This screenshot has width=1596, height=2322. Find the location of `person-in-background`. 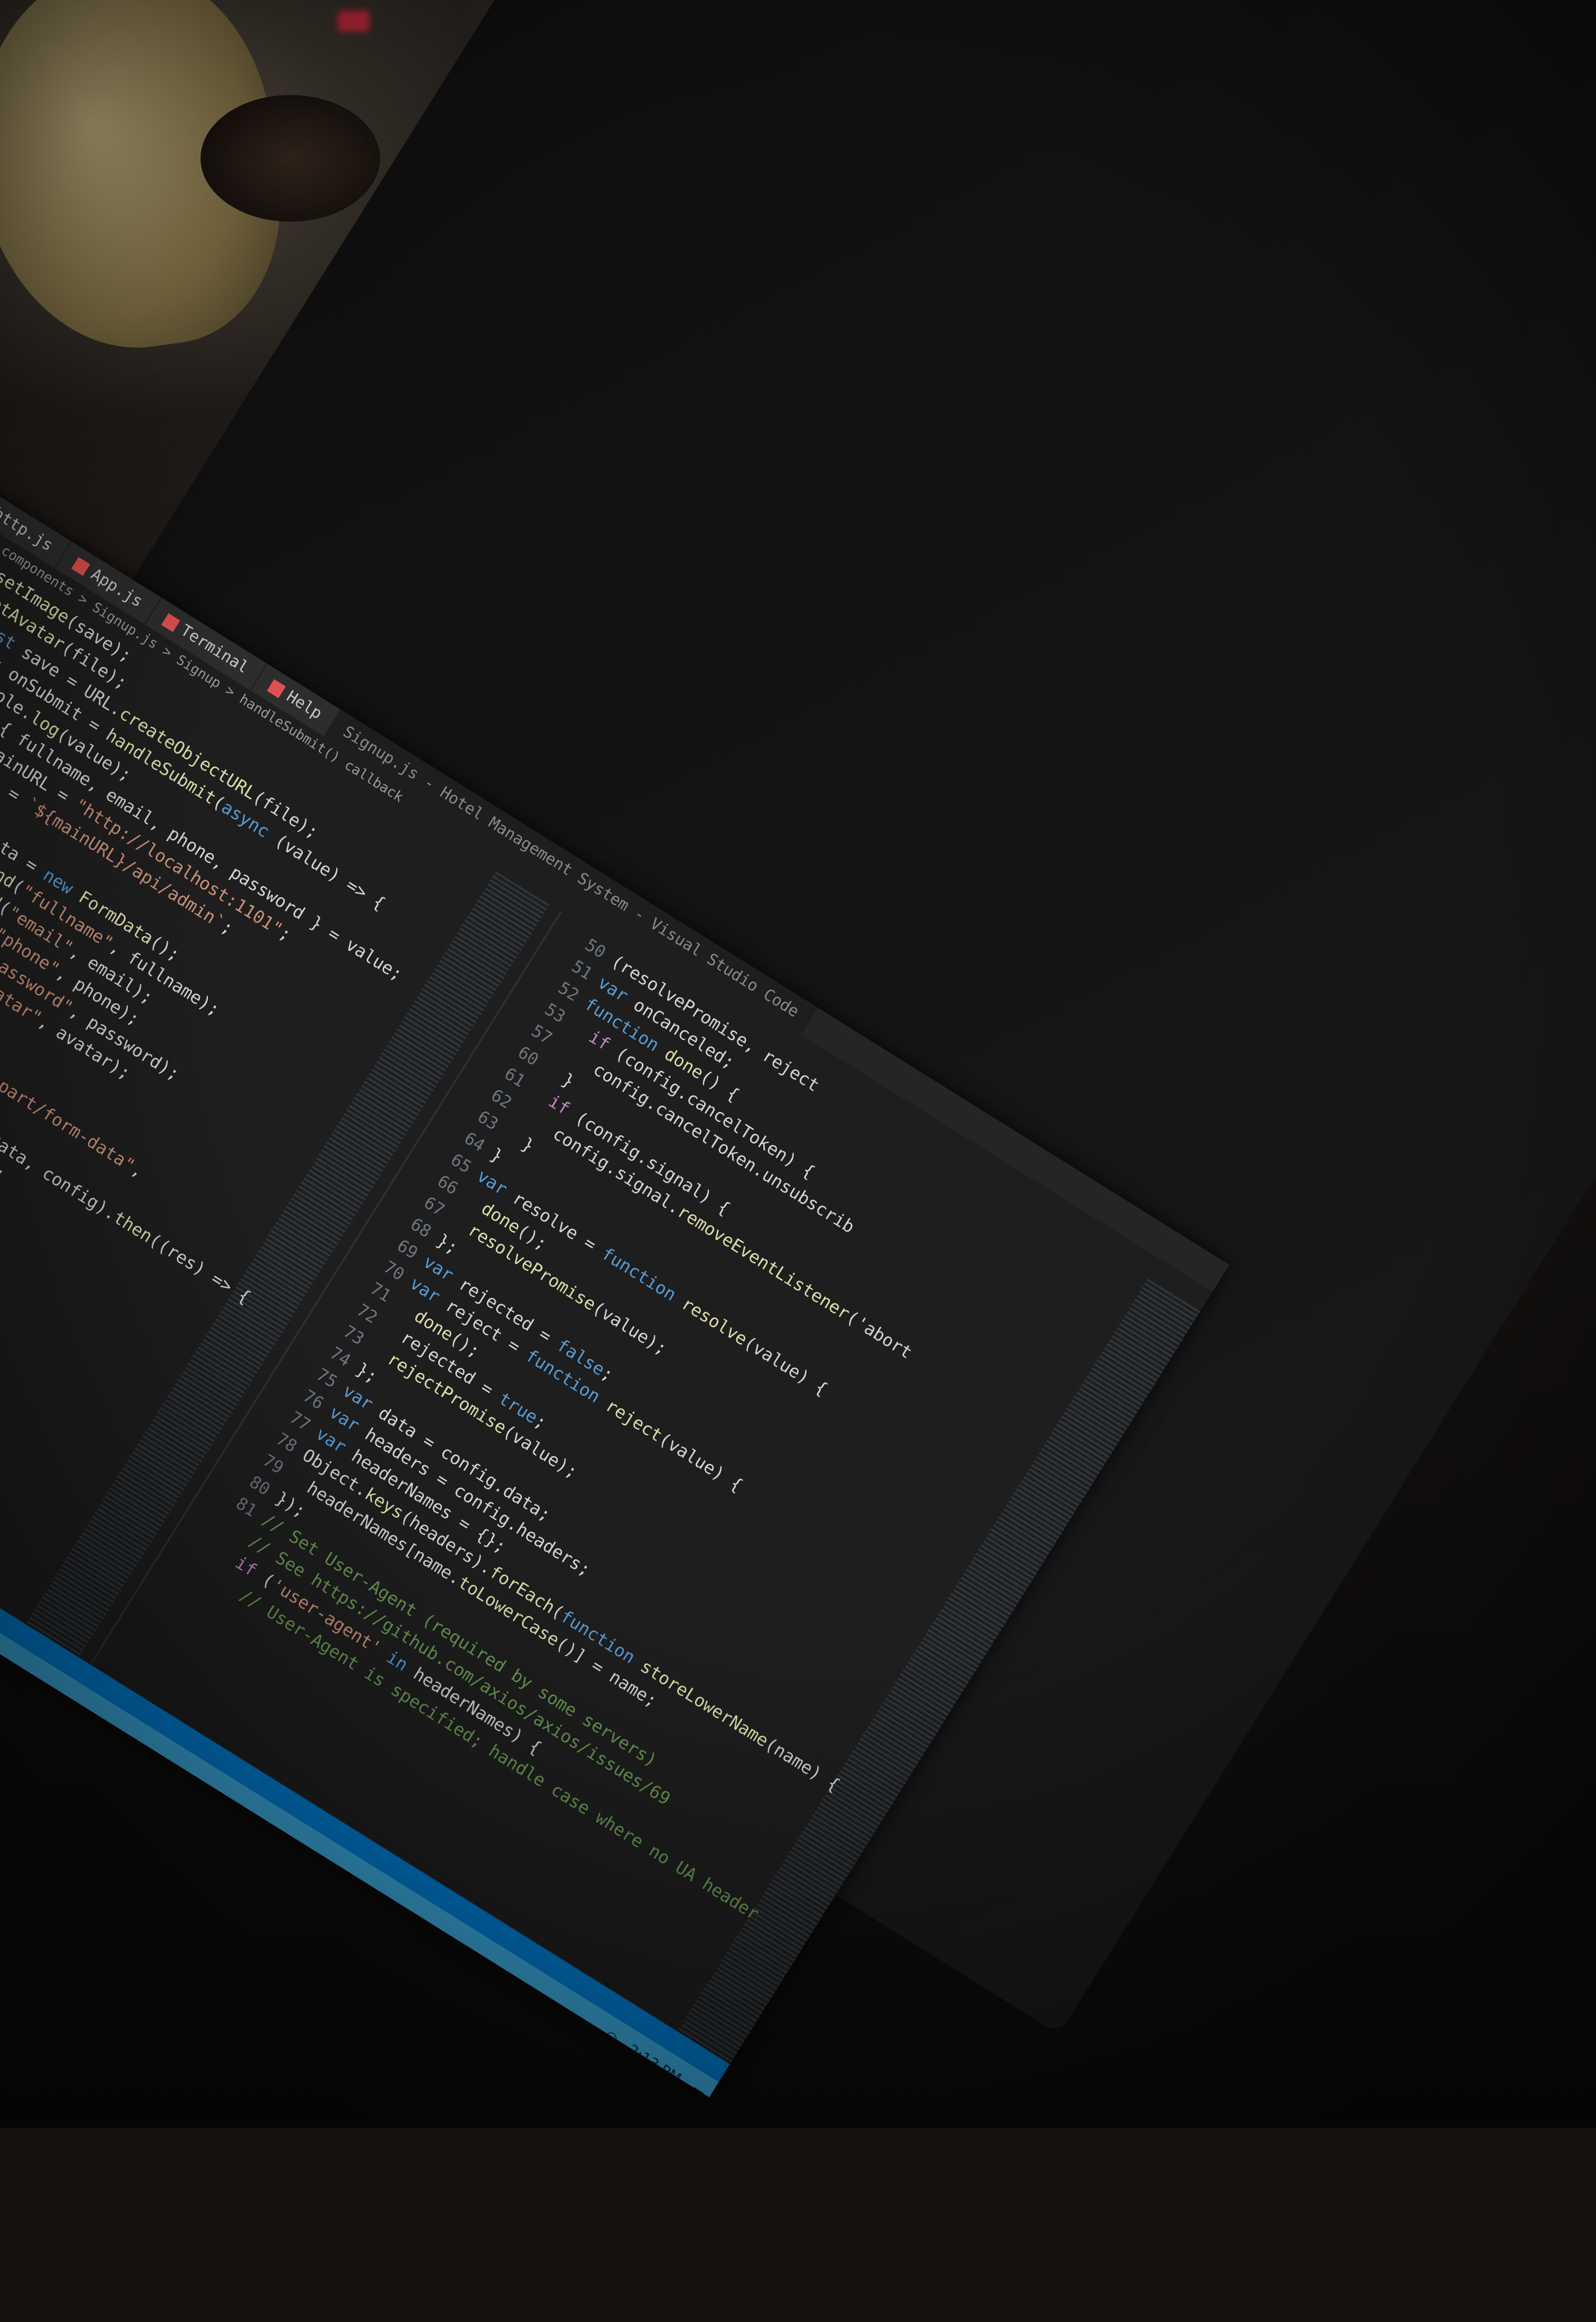

person-in-background is located at coordinates (290, 158).